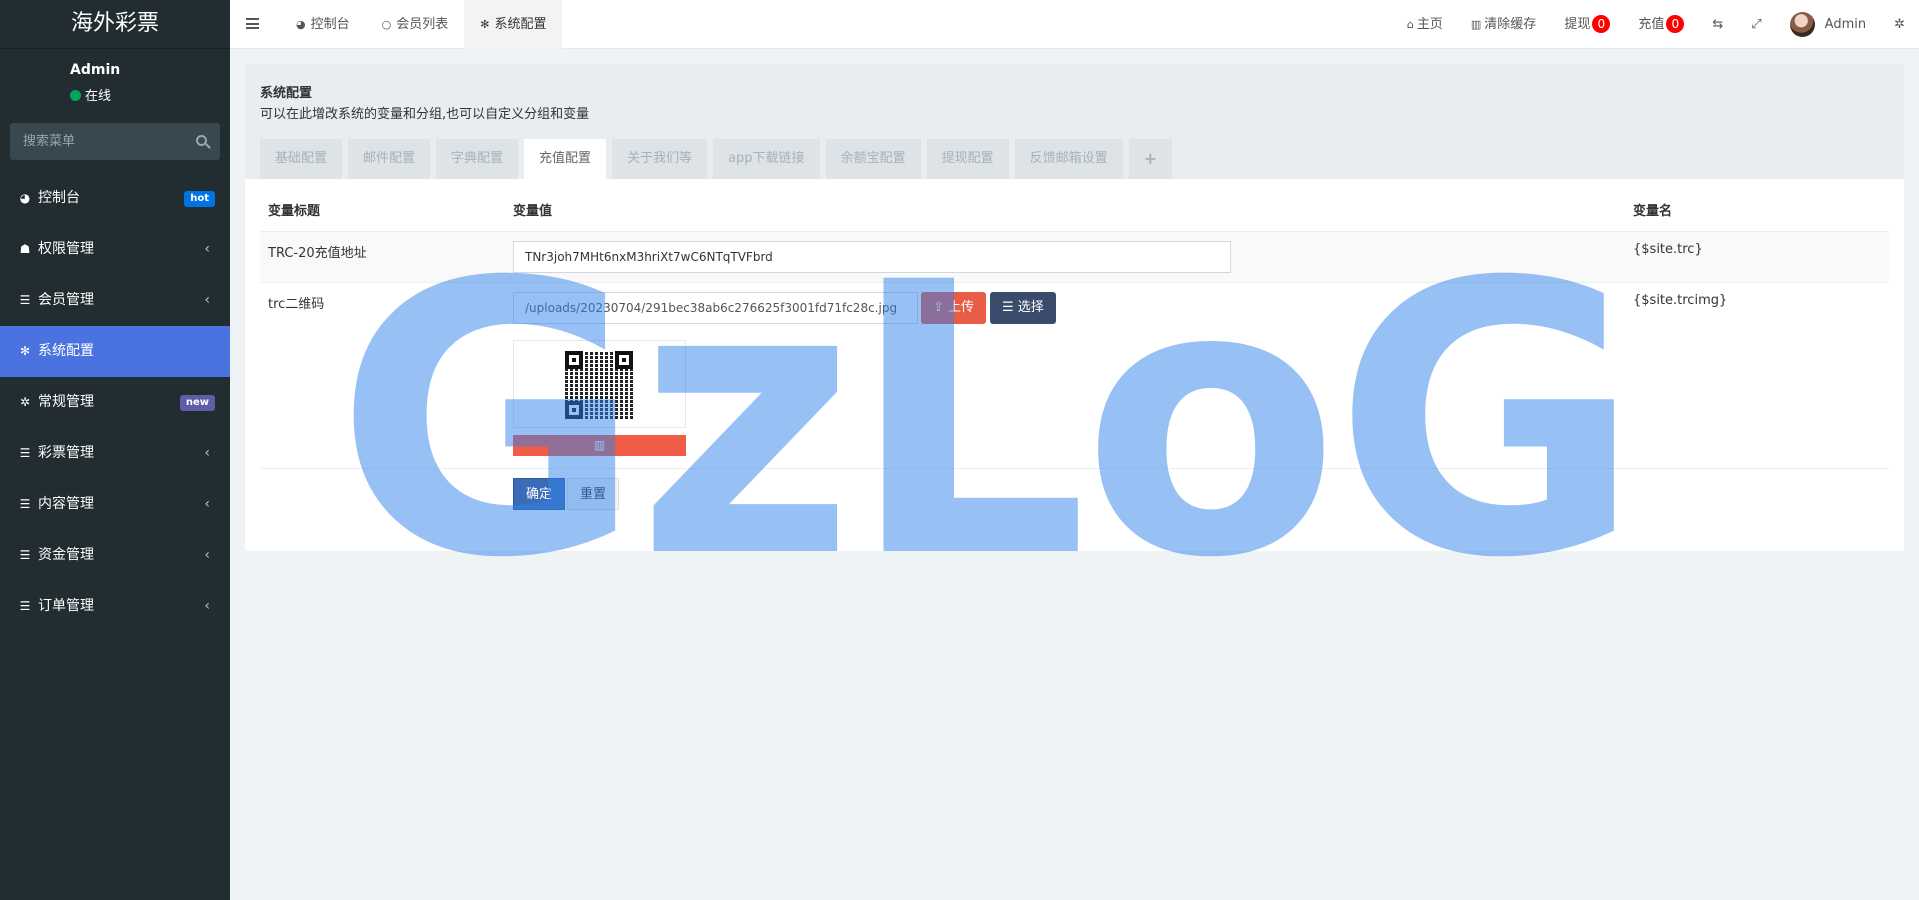 This screenshot has height=900, width=1919. I want to click on settings-button: ✲, so click(1899, 24).